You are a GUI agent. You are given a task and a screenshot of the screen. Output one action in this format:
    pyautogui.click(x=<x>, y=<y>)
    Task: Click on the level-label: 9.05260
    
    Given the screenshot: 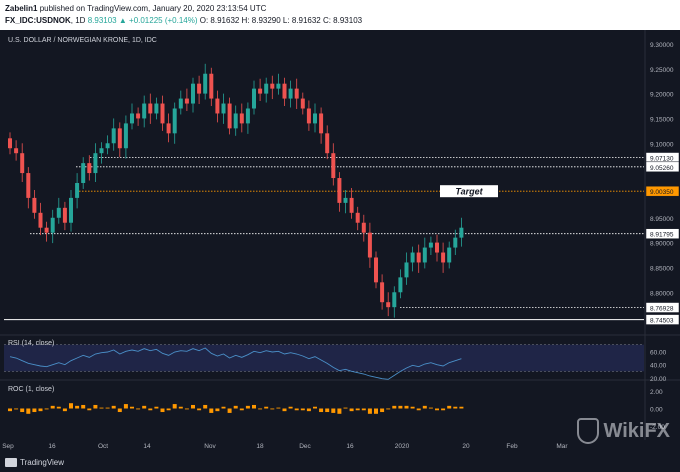 What is the action you would take?
    pyautogui.click(x=662, y=168)
    